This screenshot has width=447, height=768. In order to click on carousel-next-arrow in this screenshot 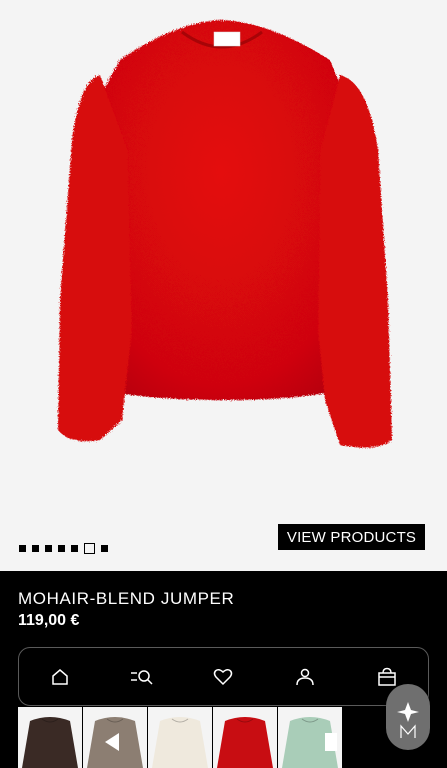, I will do `click(332, 744)`.